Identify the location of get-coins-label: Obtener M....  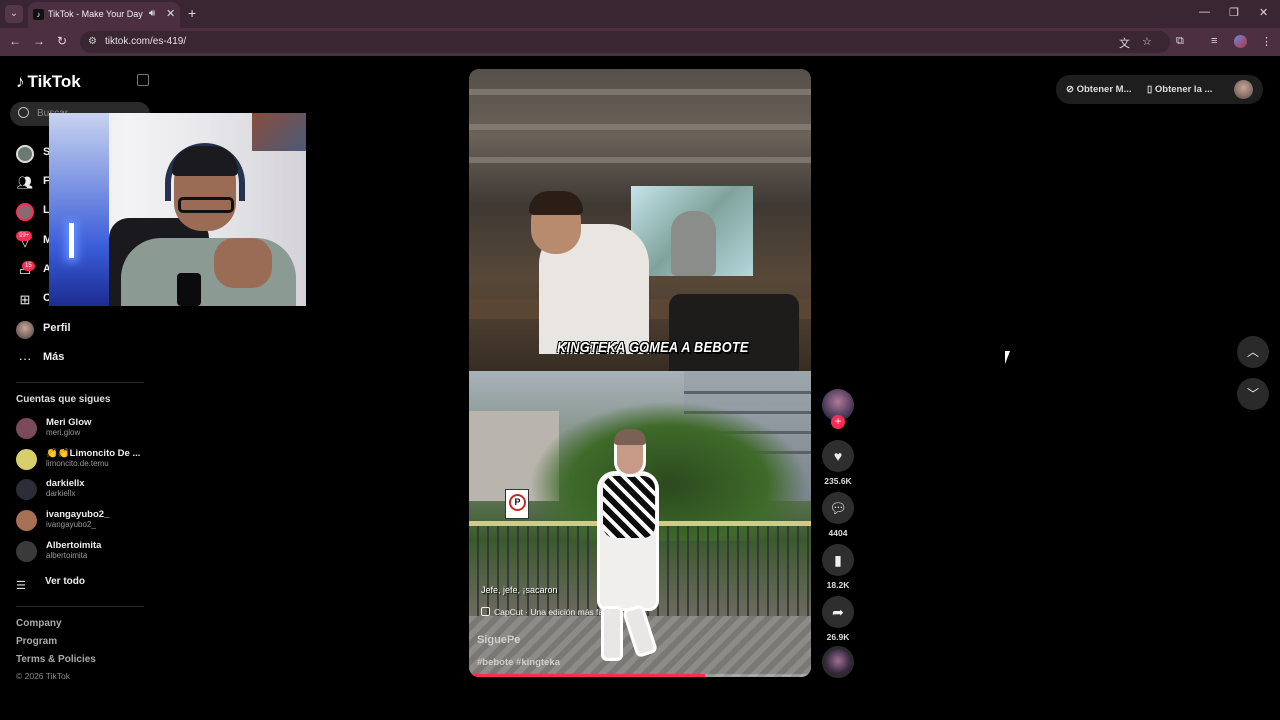
(1104, 89).